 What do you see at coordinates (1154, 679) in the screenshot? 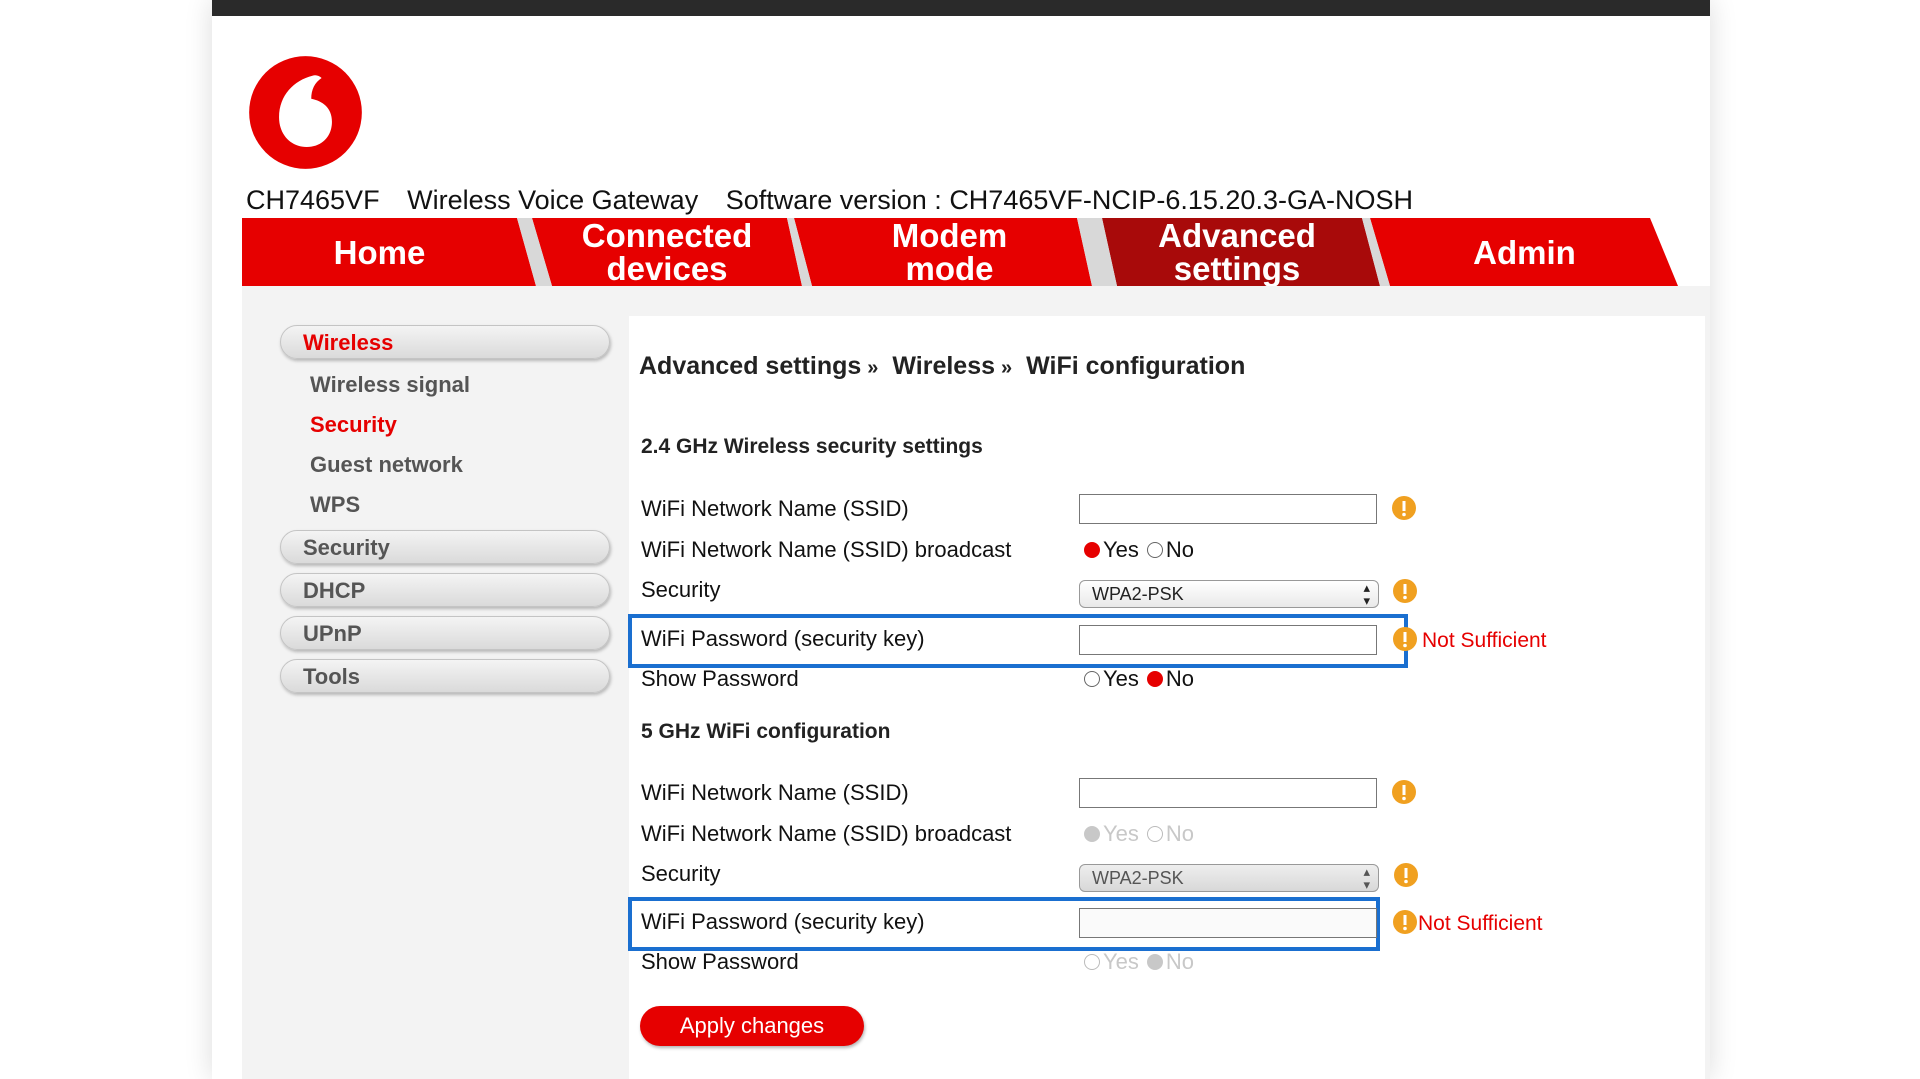
I see `radio-show-password-no-24ghz` at bounding box center [1154, 679].